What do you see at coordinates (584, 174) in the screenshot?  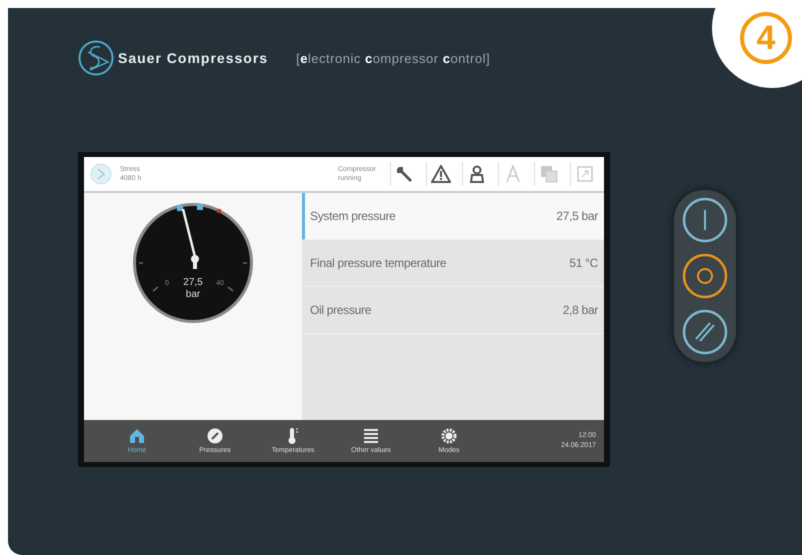 I see `export-icon` at bounding box center [584, 174].